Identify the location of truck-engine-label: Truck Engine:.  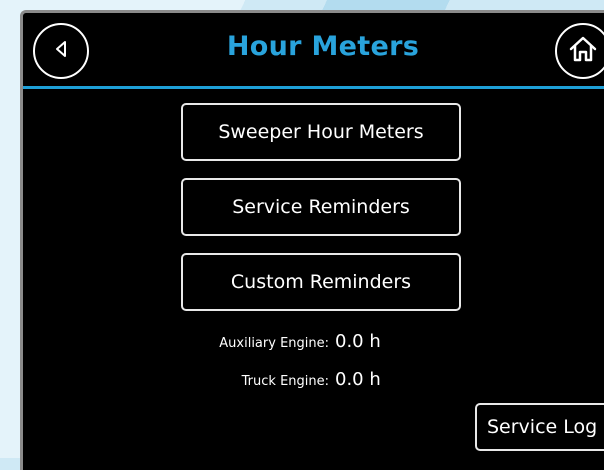
(285, 381).